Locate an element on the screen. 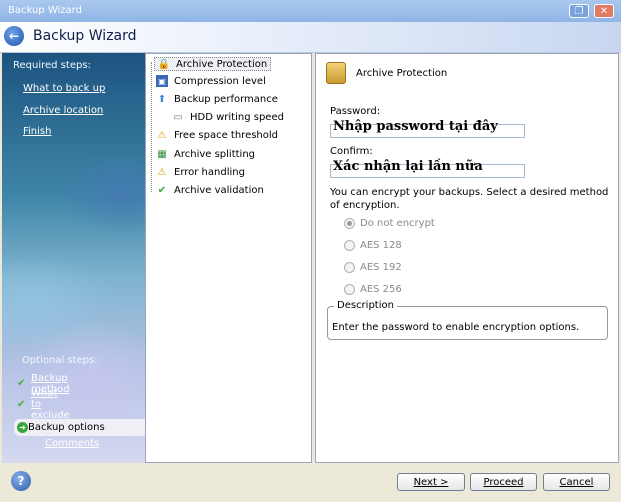 This screenshot has height=502, width=621. proceed-button-label: Proceed is located at coordinates (503, 482).